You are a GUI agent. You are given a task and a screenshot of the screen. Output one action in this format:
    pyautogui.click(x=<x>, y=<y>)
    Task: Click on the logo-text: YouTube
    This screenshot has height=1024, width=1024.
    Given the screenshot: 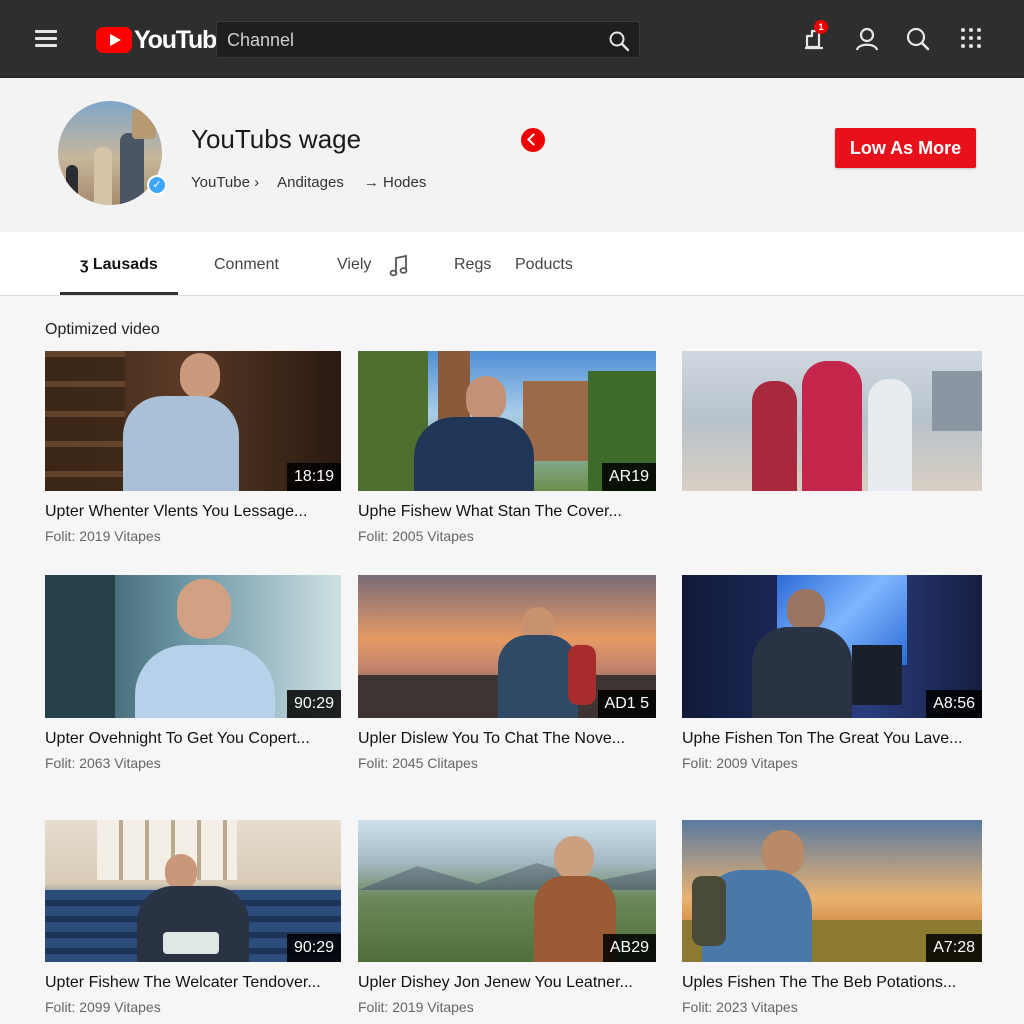 What is the action you would take?
    pyautogui.click(x=182, y=39)
    